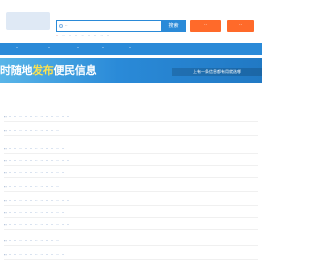 This screenshot has height=272, width=320. Describe the element at coordinates (205, 26) in the screenshot. I see `post-info-button: ··` at that location.